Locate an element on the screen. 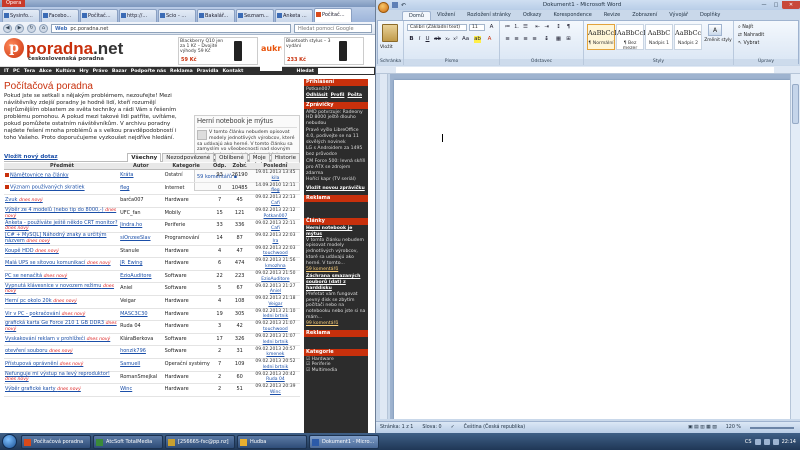 This screenshot has width=800, height=450. reload-icon: ↻ is located at coordinates (31, 28).